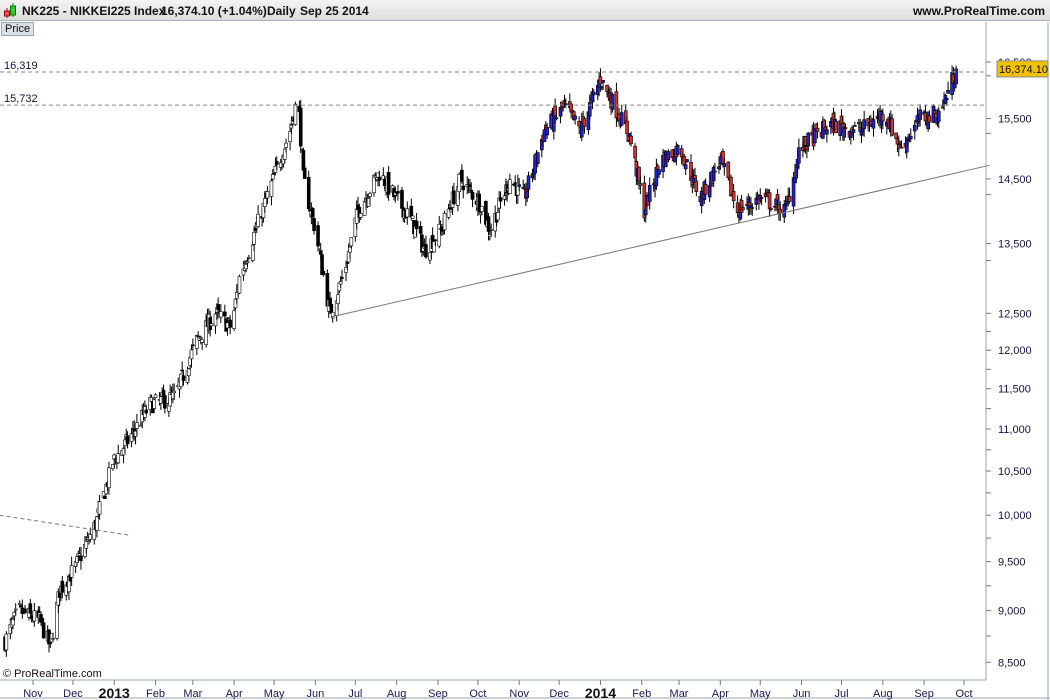 The image size is (1050, 700). I want to click on y-tick-label: 11,000, so click(1014, 430).